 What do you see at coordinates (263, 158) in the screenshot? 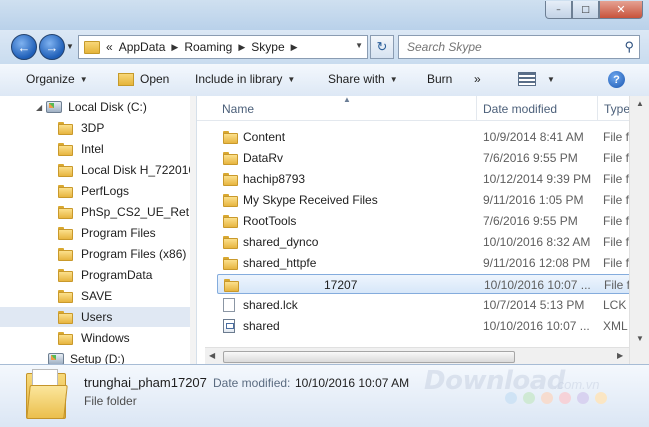
I see `file-name: DataRv` at bounding box center [263, 158].